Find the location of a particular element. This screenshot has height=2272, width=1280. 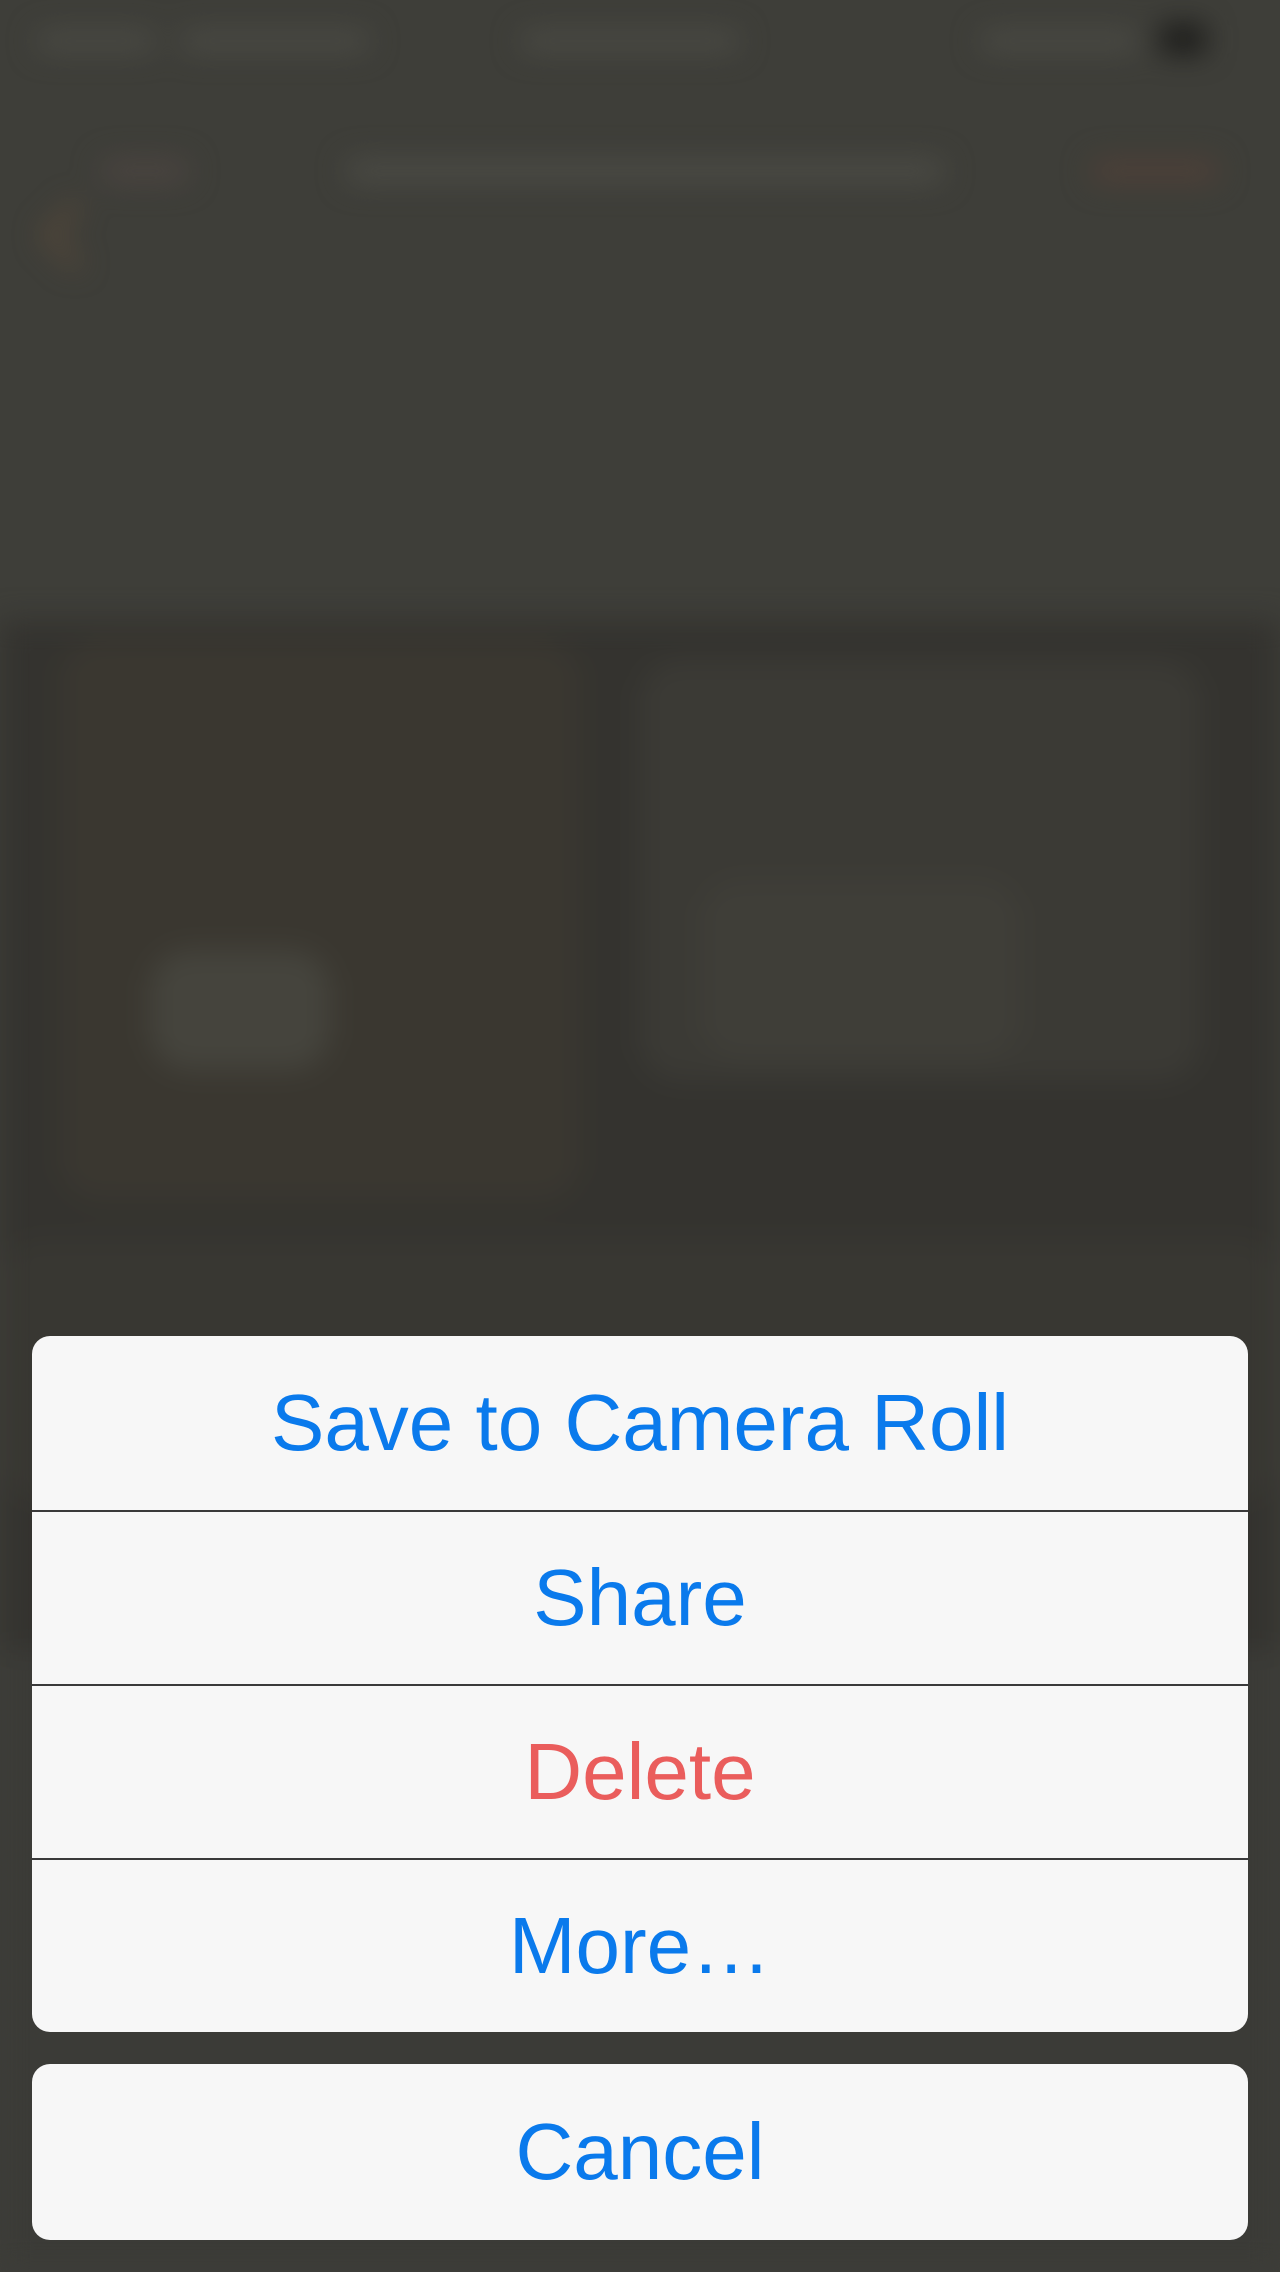

back-chevron-icon is located at coordinates (75, 235).